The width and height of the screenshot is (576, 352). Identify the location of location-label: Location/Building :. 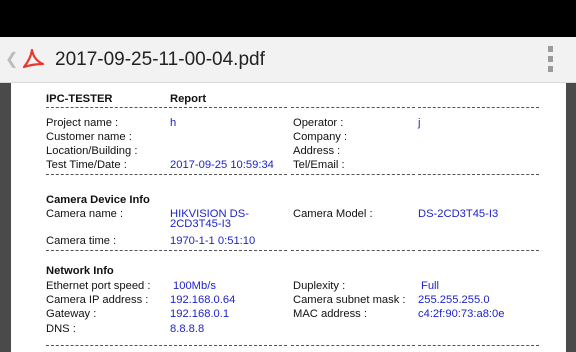
(92, 151).